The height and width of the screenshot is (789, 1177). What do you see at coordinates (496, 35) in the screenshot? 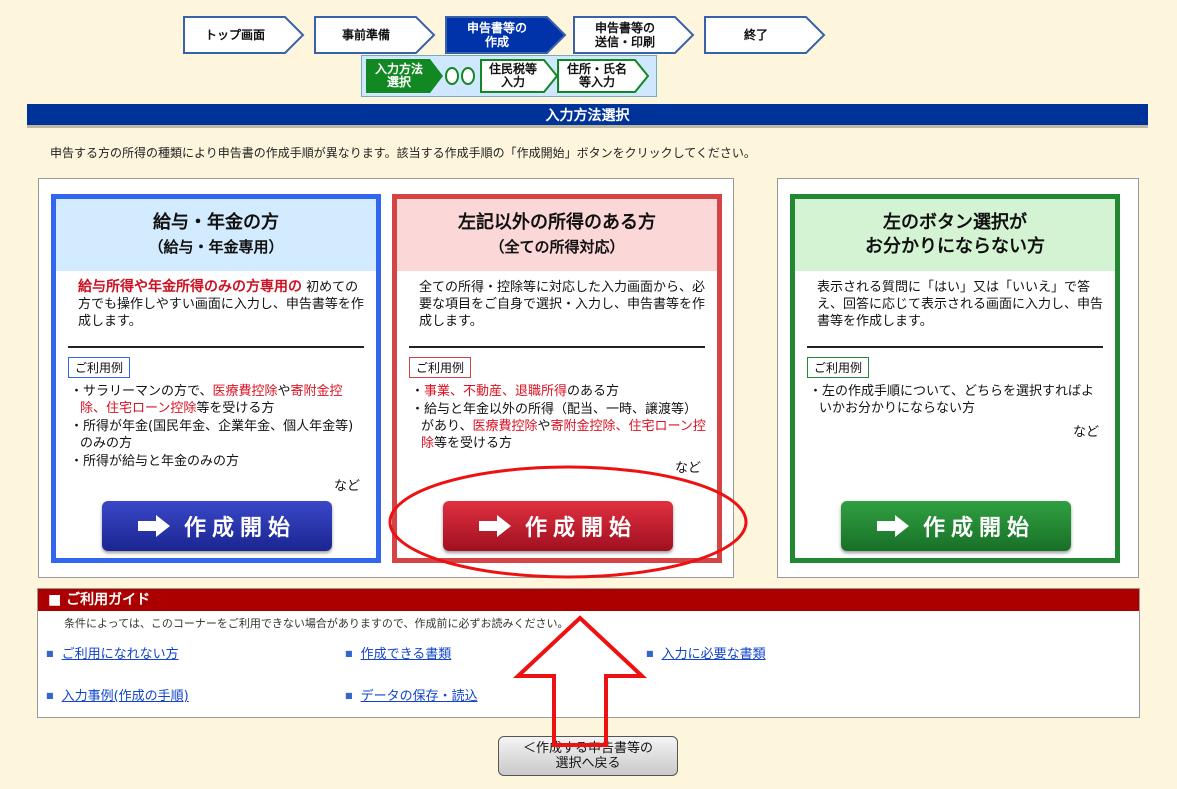
I see `step-label: 申告書等の 作成` at bounding box center [496, 35].